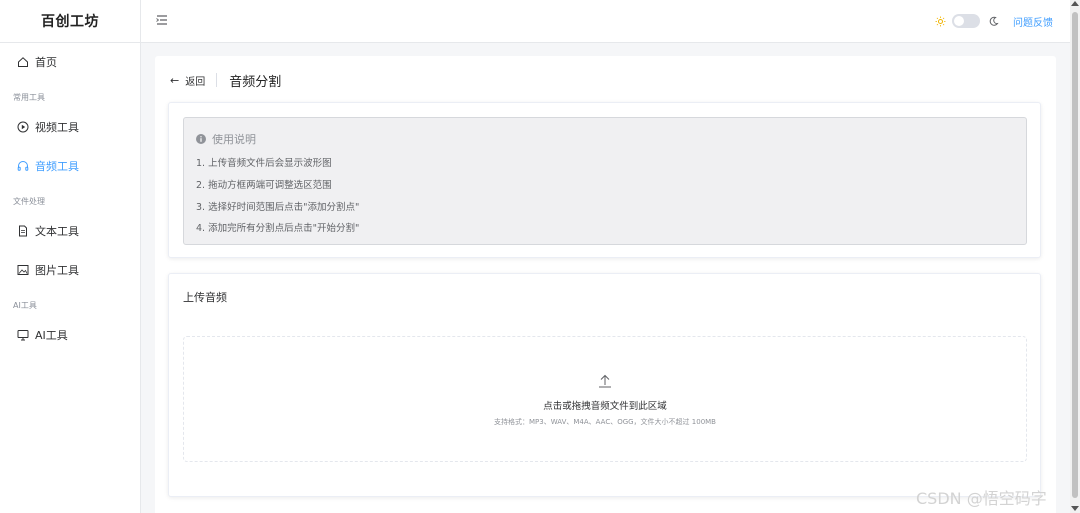 This screenshot has width=1080, height=513. What do you see at coordinates (23, 127) in the screenshot?
I see `play-circle-icon` at bounding box center [23, 127].